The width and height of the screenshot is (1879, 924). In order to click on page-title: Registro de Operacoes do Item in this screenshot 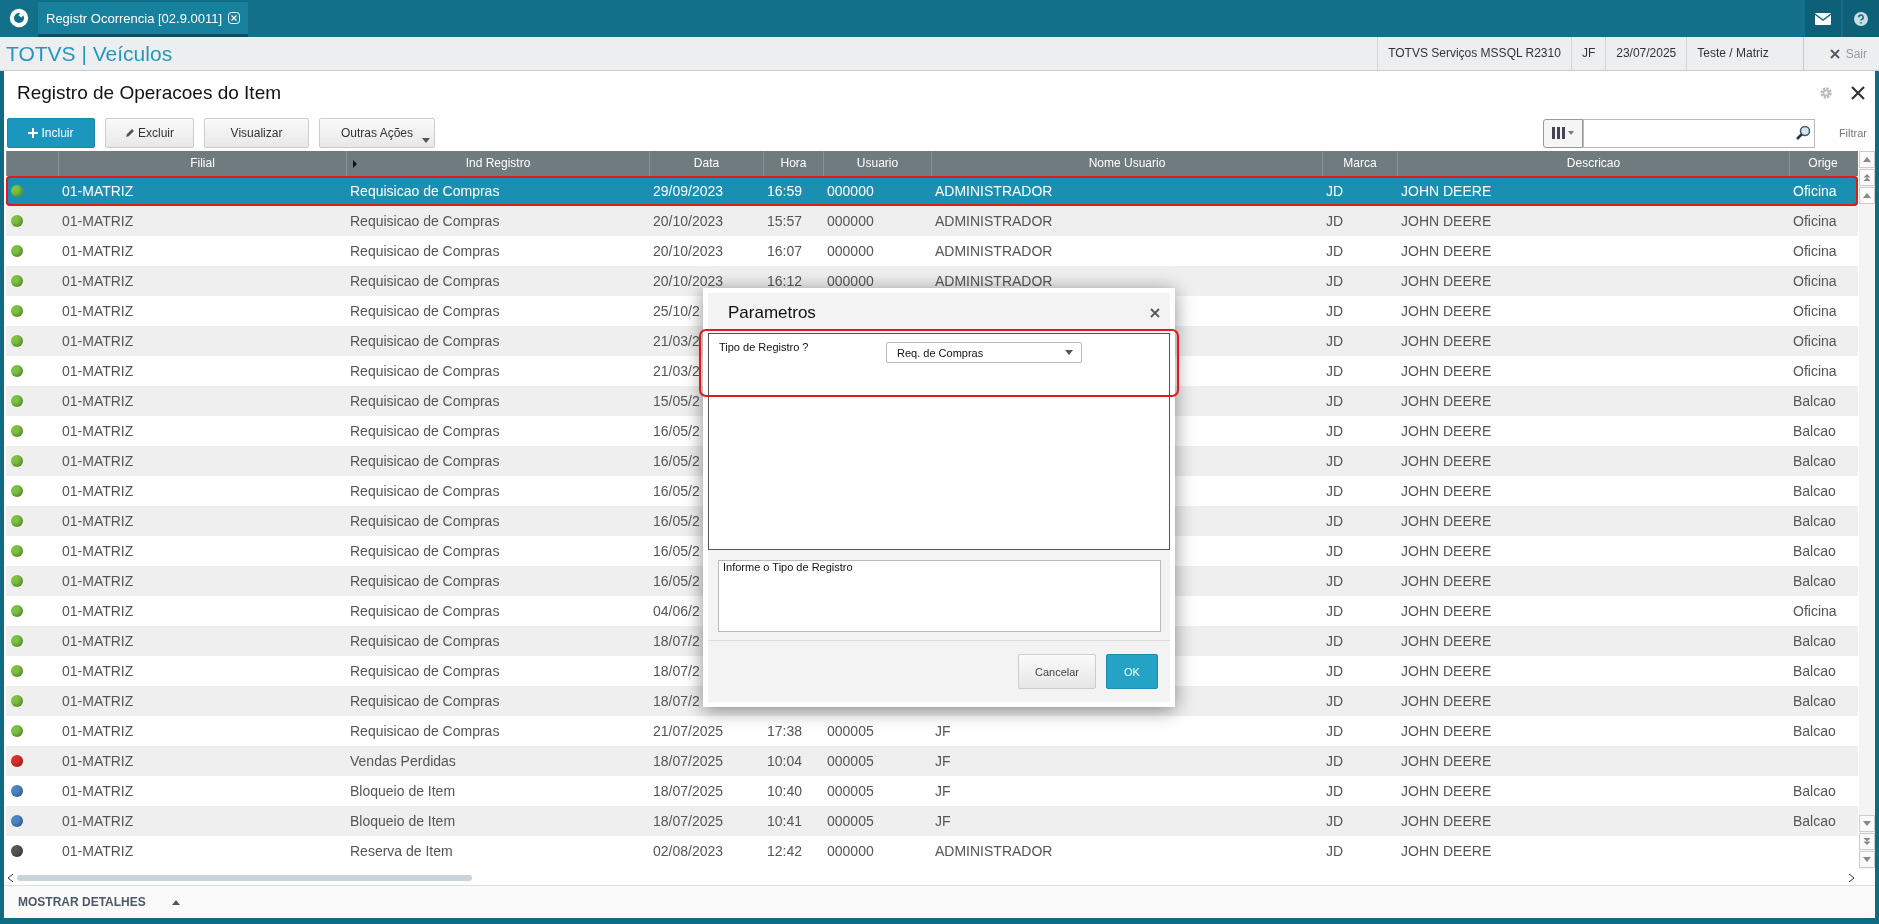, I will do `click(149, 93)`.